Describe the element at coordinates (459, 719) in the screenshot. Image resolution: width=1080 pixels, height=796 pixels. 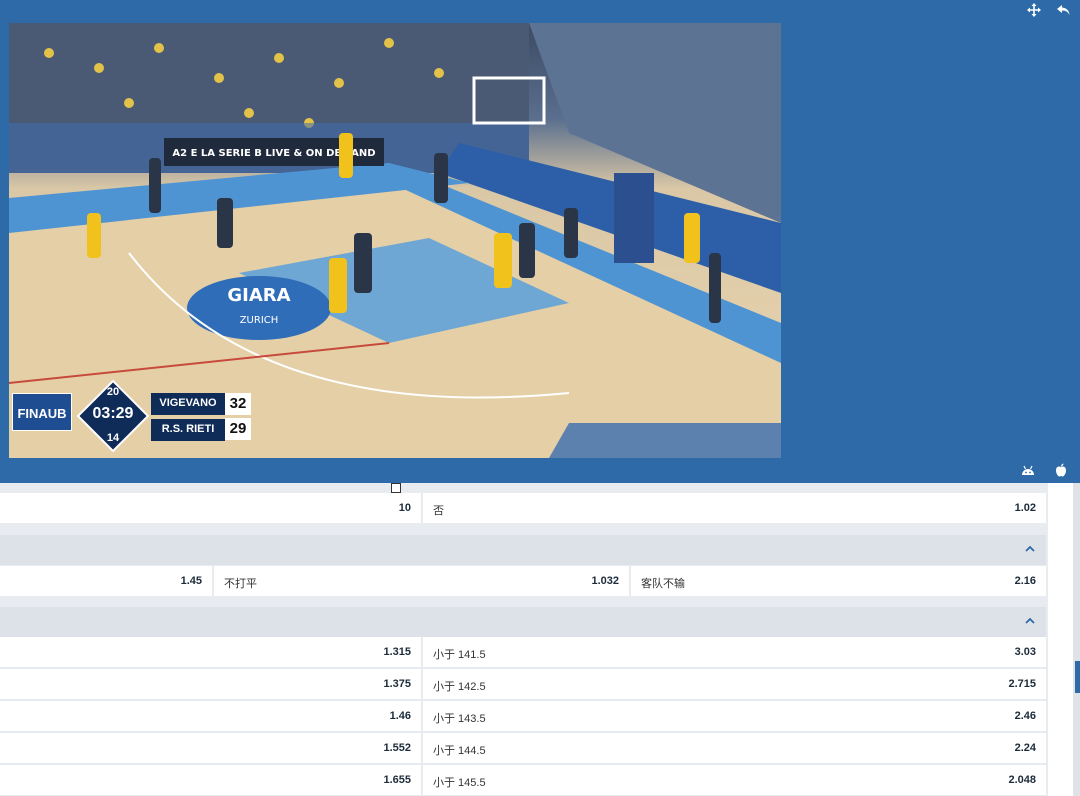
I see `outcome-label: 小于 143.5` at that location.